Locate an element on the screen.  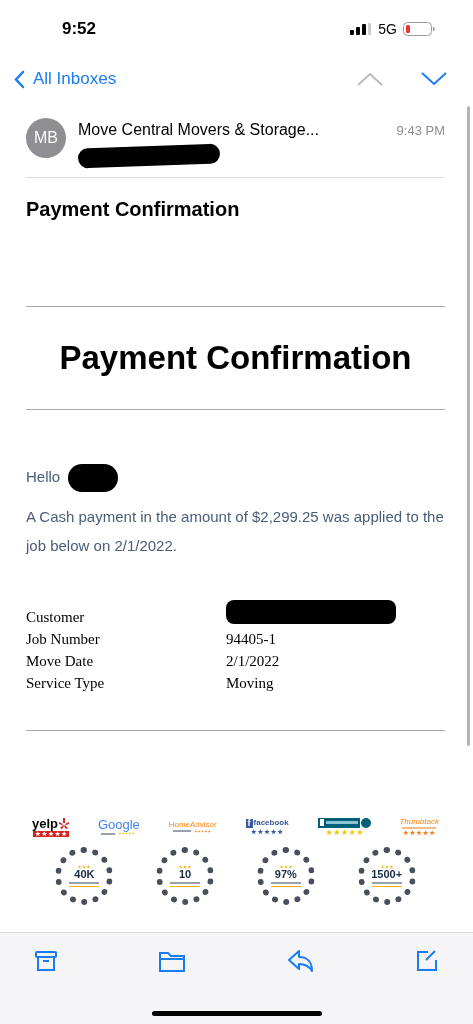
message-time: 9:43 PM is located at coordinates (420, 131).